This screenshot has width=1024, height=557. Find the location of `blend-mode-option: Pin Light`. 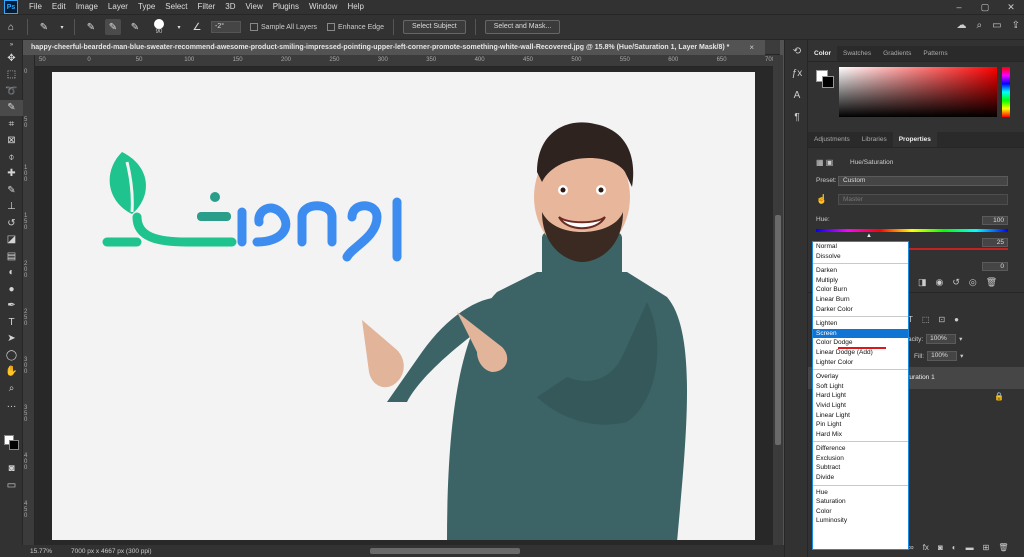

blend-mode-option: Pin Light is located at coordinates (860, 425).